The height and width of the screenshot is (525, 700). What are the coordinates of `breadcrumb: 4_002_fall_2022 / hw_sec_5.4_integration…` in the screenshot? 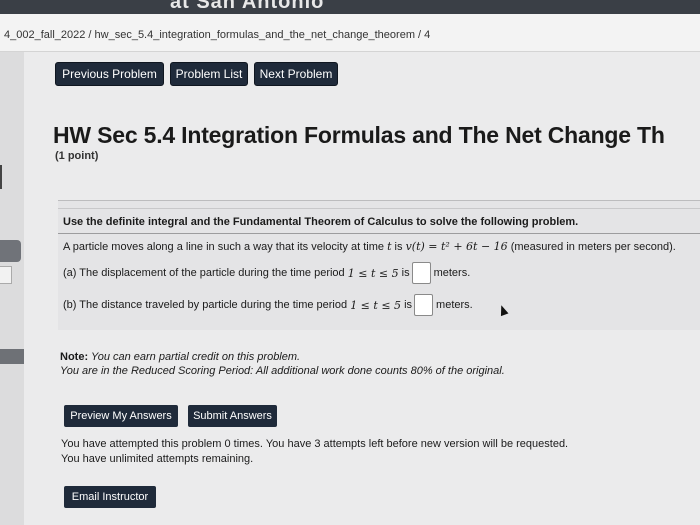 It's located at (217, 35).